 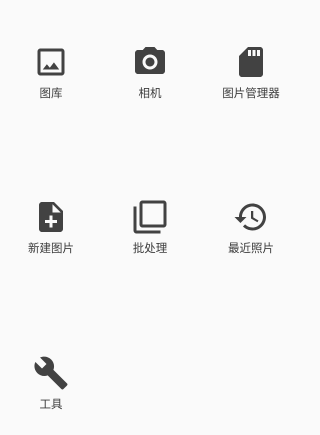 What do you see at coordinates (51, 395) in the screenshot?
I see `tile-tools: 工具` at bounding box center [51, 395].